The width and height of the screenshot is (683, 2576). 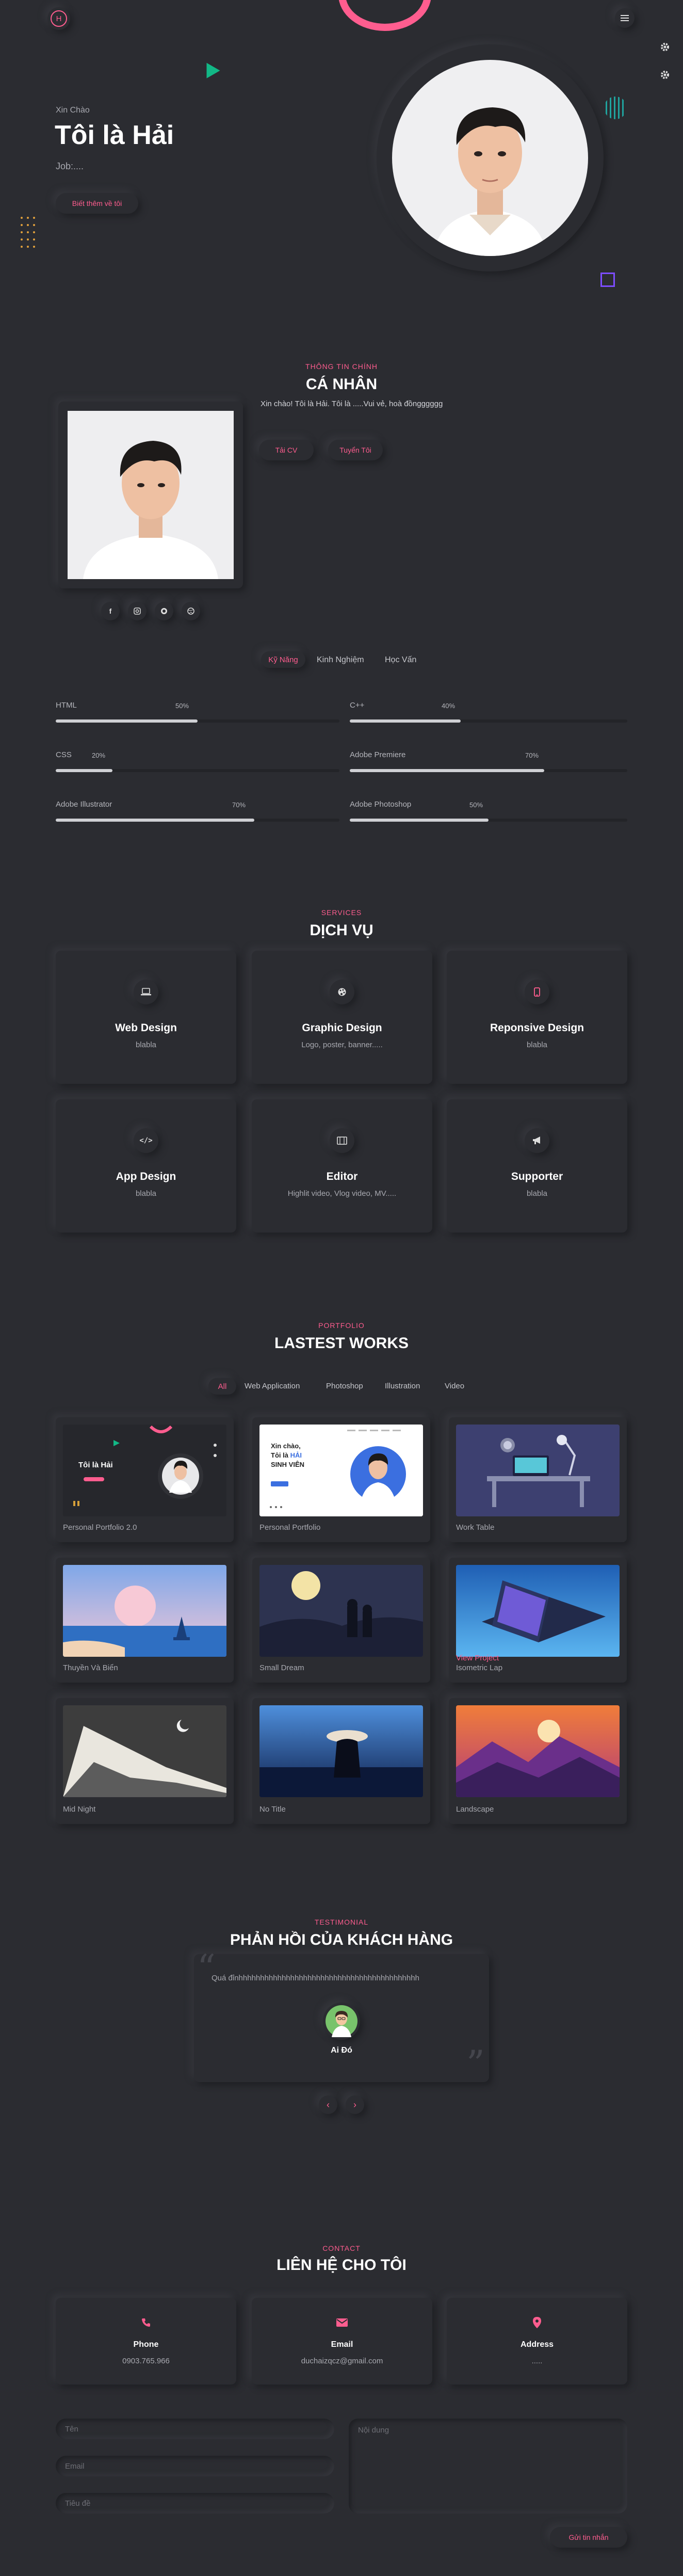 What do you see at coordinates (146, 2361) in the screenshot?
I see `contact-value: 0903.765.966` at bounding box center [146, 2361].